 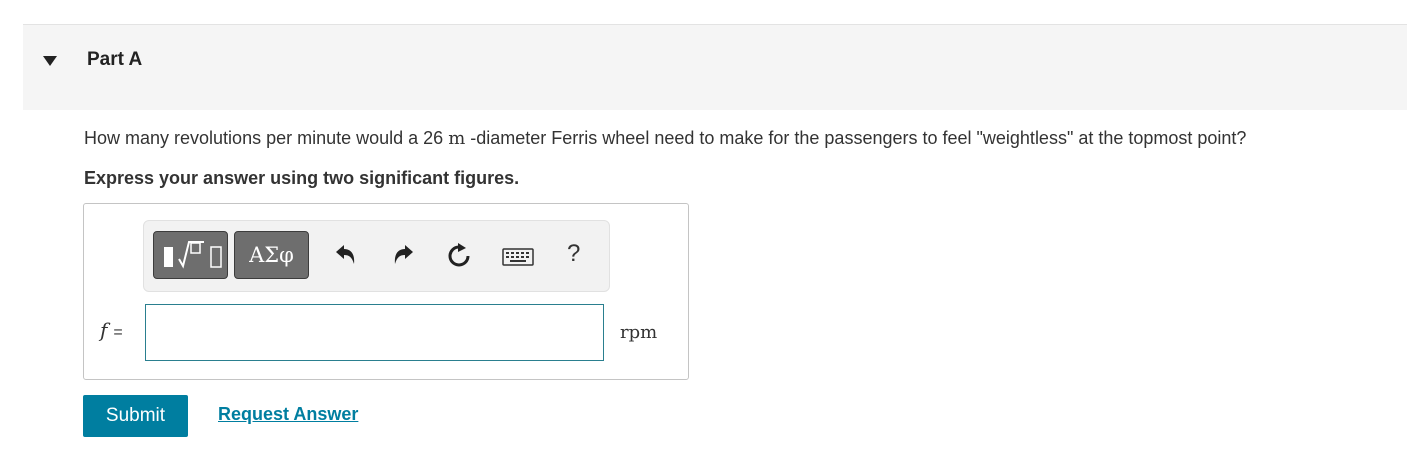 I want to click on templates-icon, so click(x=193, y=255).